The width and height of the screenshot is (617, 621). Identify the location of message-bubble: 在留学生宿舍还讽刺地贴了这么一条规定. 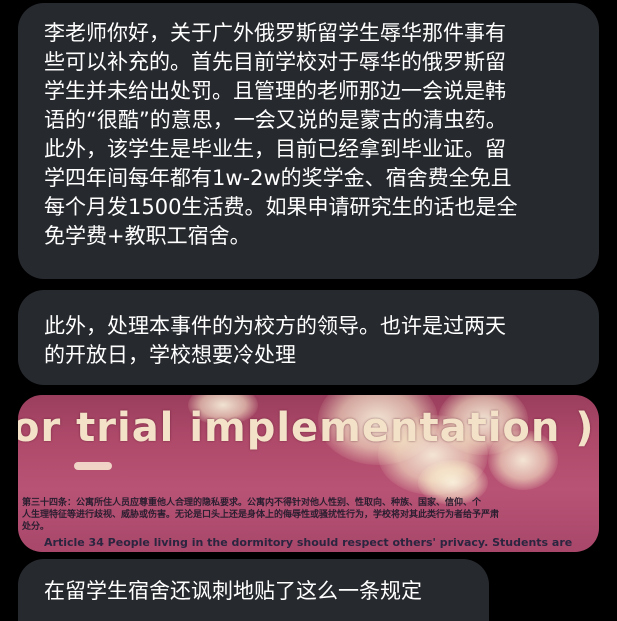
(253, 590).